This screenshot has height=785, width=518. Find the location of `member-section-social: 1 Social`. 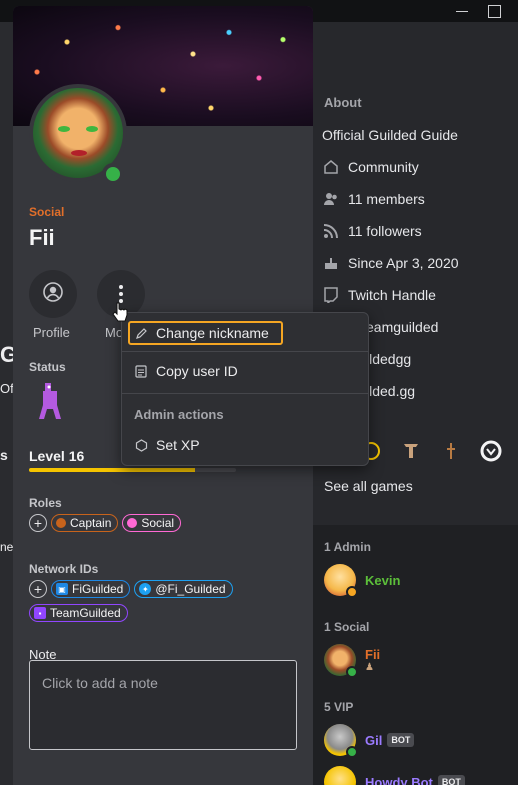

member-section-social: 1 Social is located at coordinates (347, 627).